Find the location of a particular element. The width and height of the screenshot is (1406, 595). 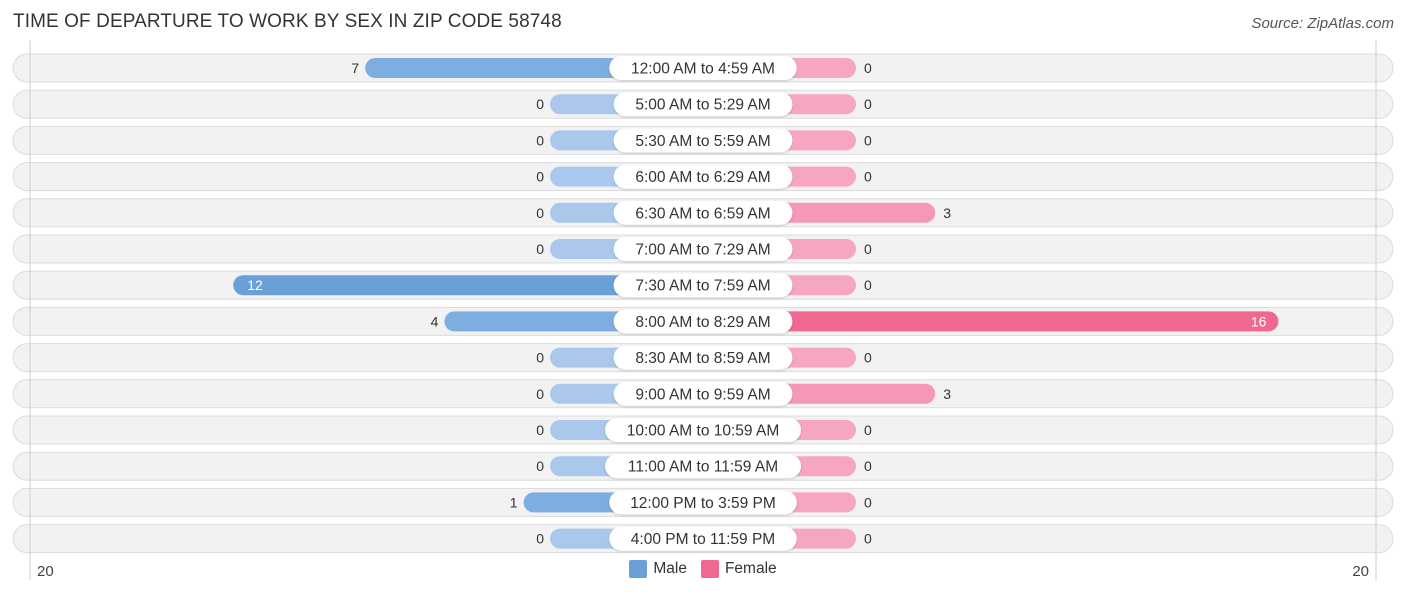

category-label: 12:00 AM to 4:59 AM is located at coordinates (703, 69).